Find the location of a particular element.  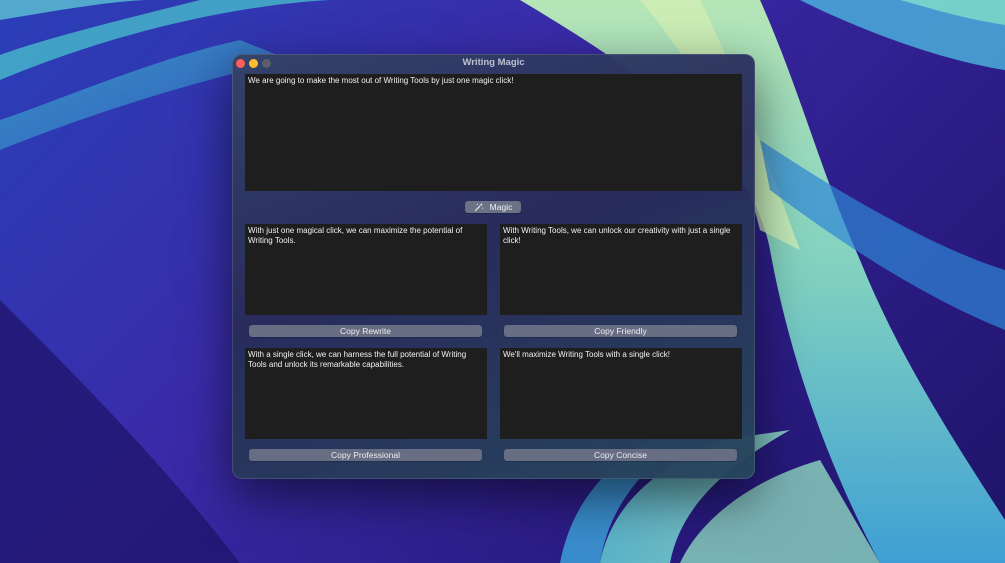

title-bar: Writing Magic is located at coordinates (493, 63).